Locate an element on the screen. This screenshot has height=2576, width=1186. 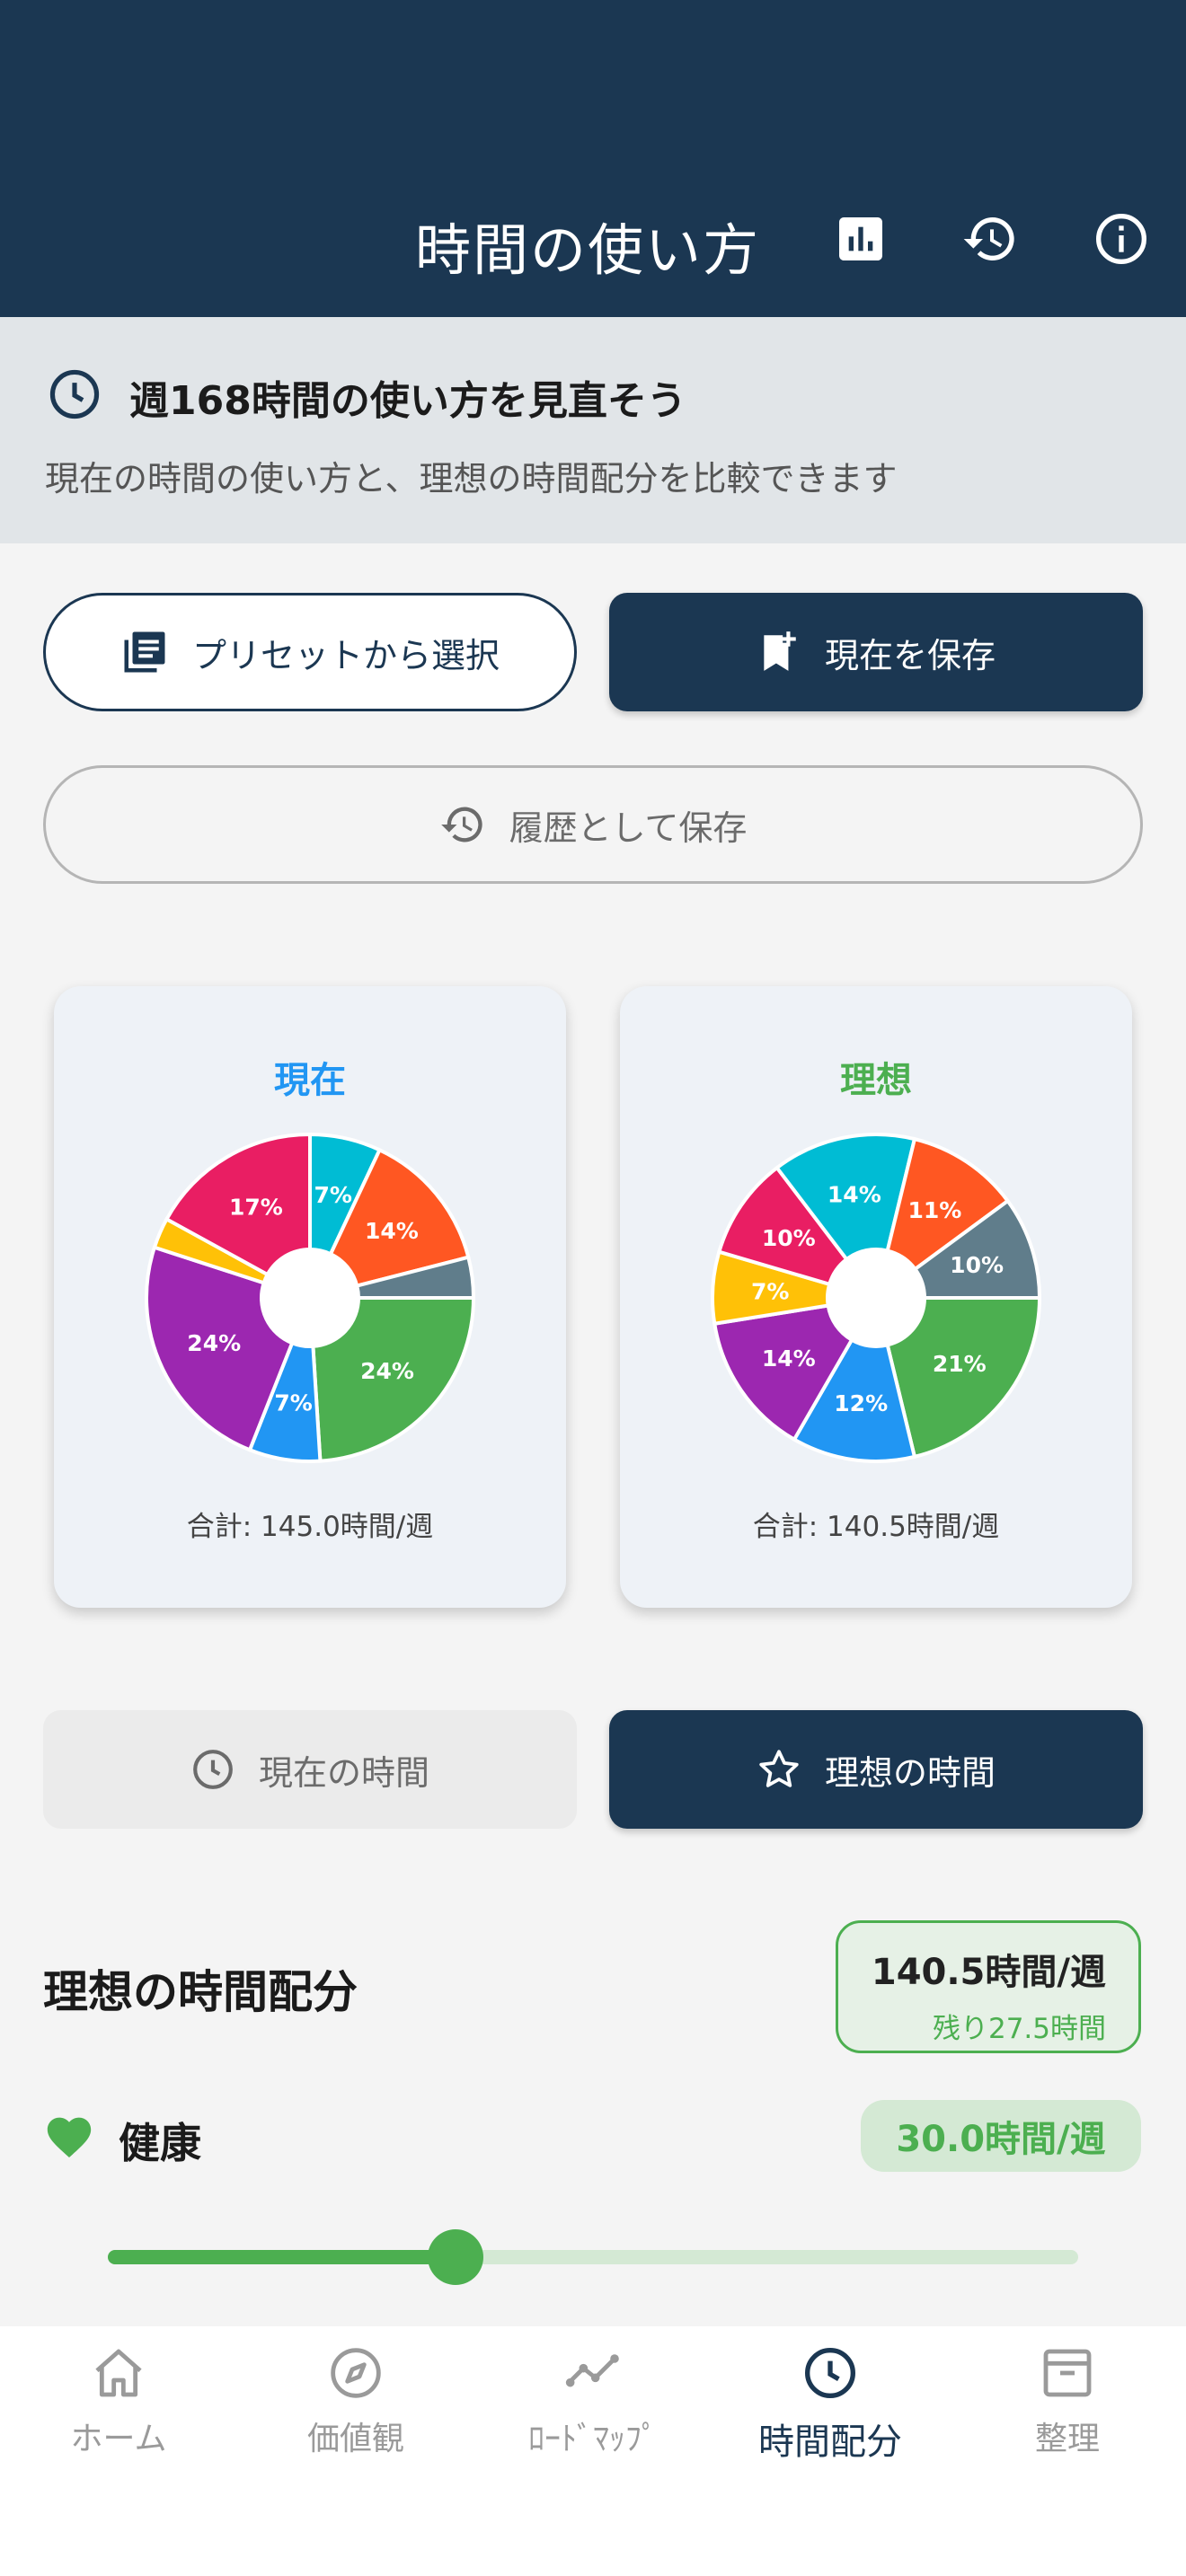
home-icon is located at coordinates (118, 2373).